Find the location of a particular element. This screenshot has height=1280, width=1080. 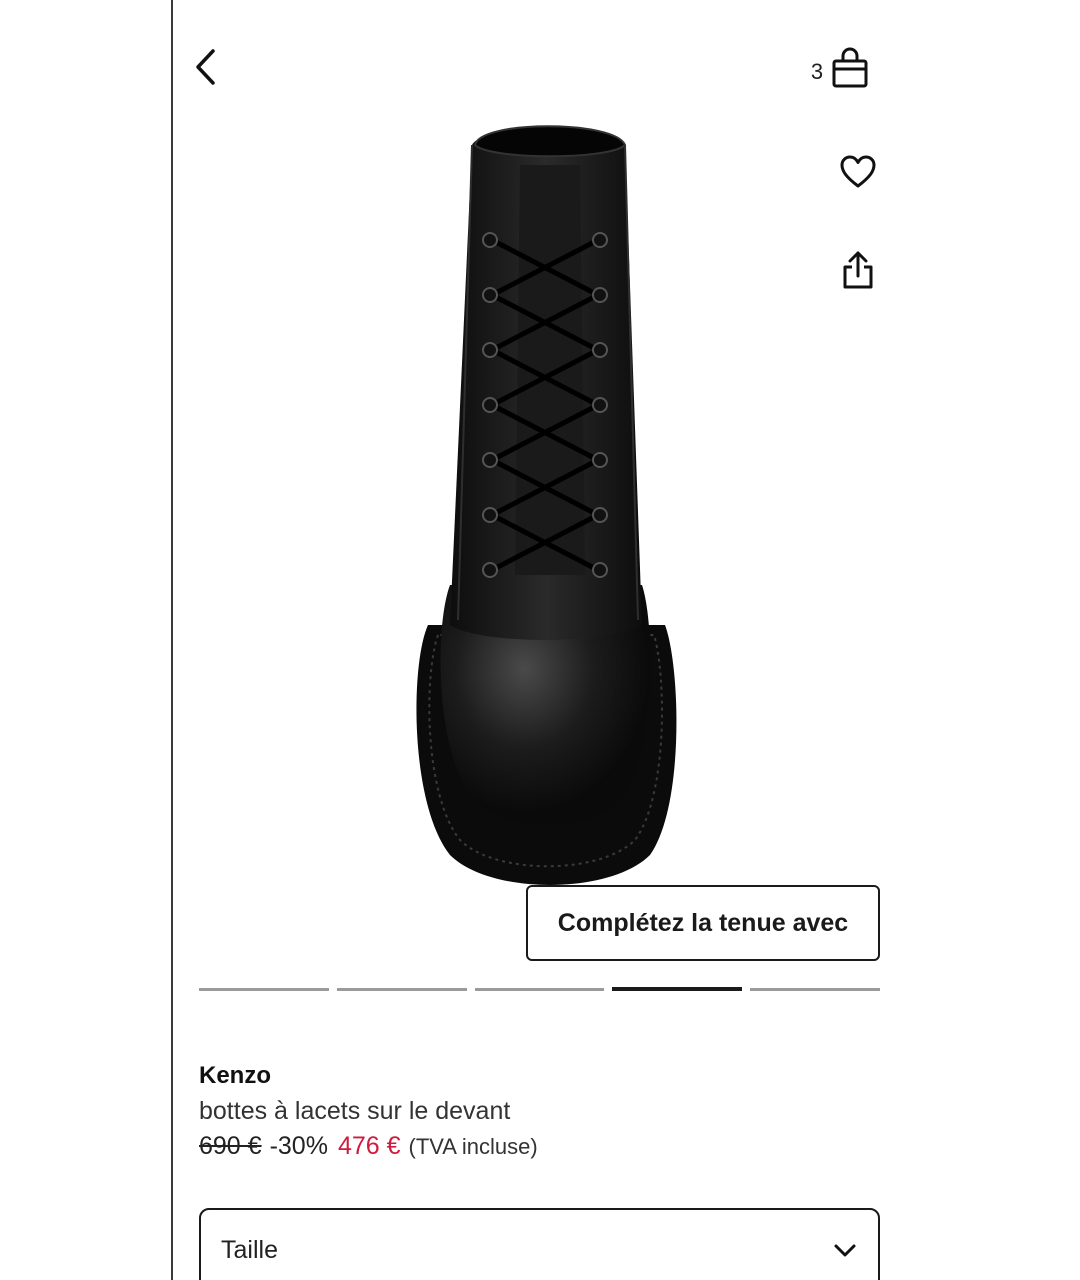

screen-edge is located at coordinates (172, 640).